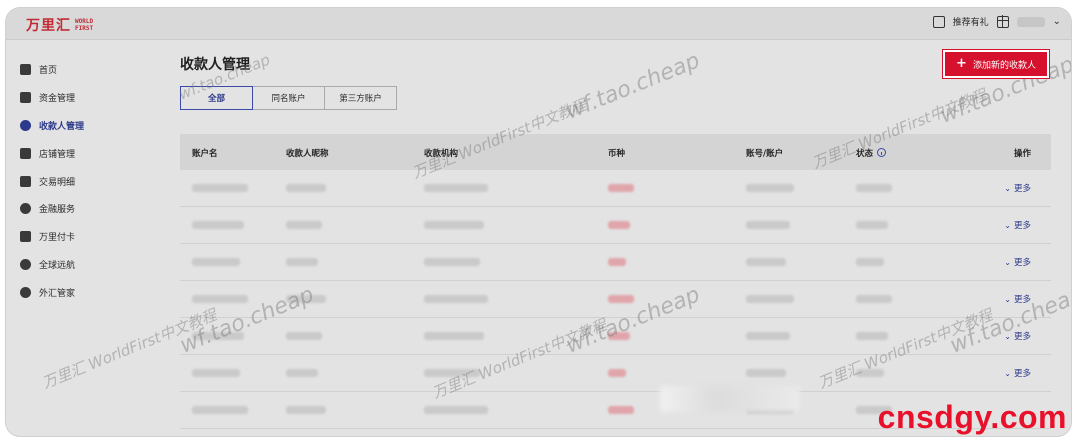 The width and height of the screenshot is (1077, 446). What do you see at coordinates (48, 26) in the screenshot?
I see `logo-cn-text: 万里汇` at bounding box center [48, 26].